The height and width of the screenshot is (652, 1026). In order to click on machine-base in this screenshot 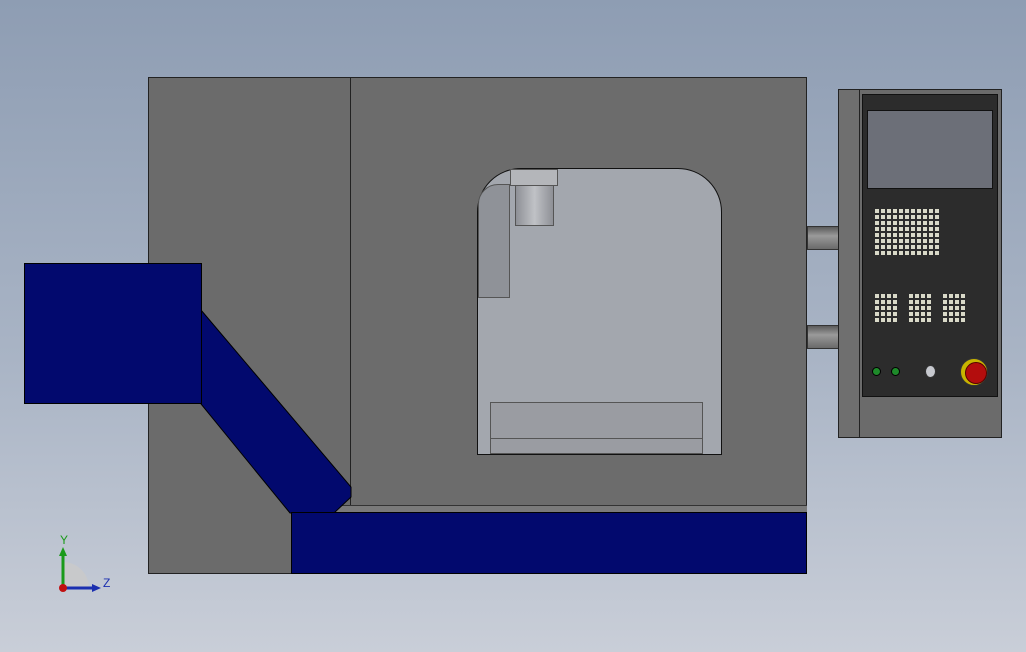, I will do `click(549, 543)`.